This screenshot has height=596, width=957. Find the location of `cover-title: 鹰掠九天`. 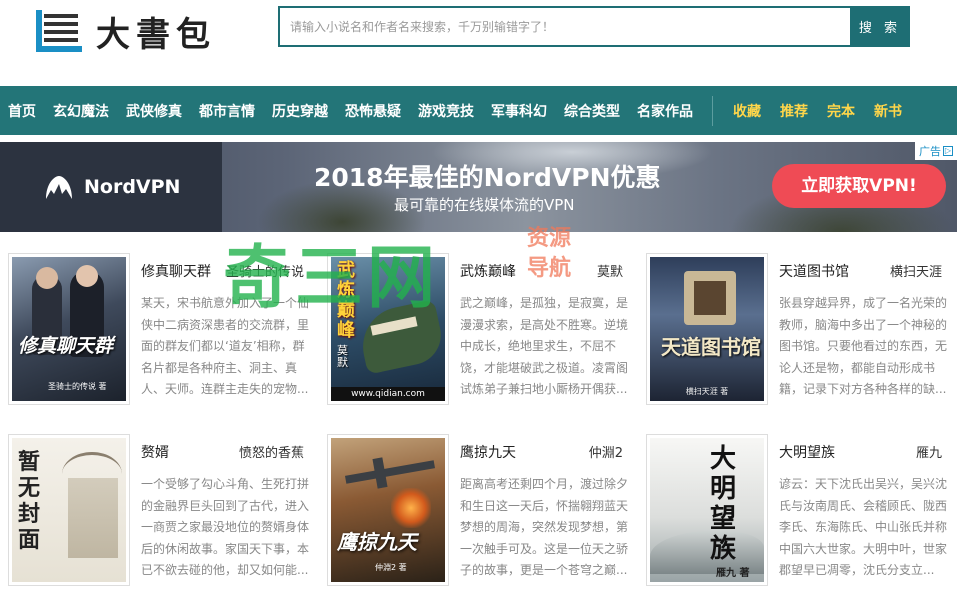

cover-title: 鹰掠九天 is located at coordinates (377, 542).